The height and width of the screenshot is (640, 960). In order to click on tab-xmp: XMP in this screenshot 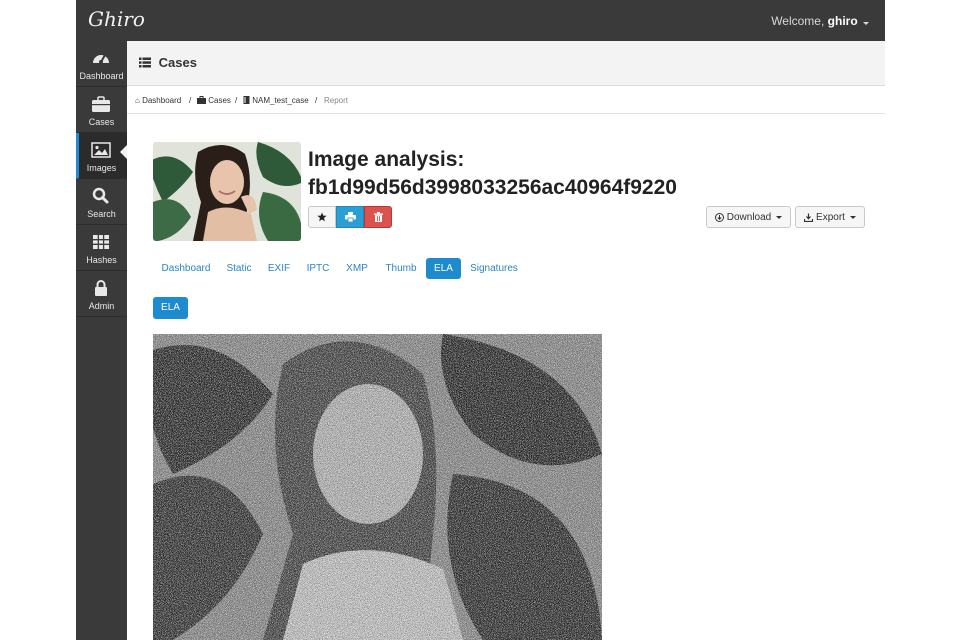, I will do `click(357, 268)`.